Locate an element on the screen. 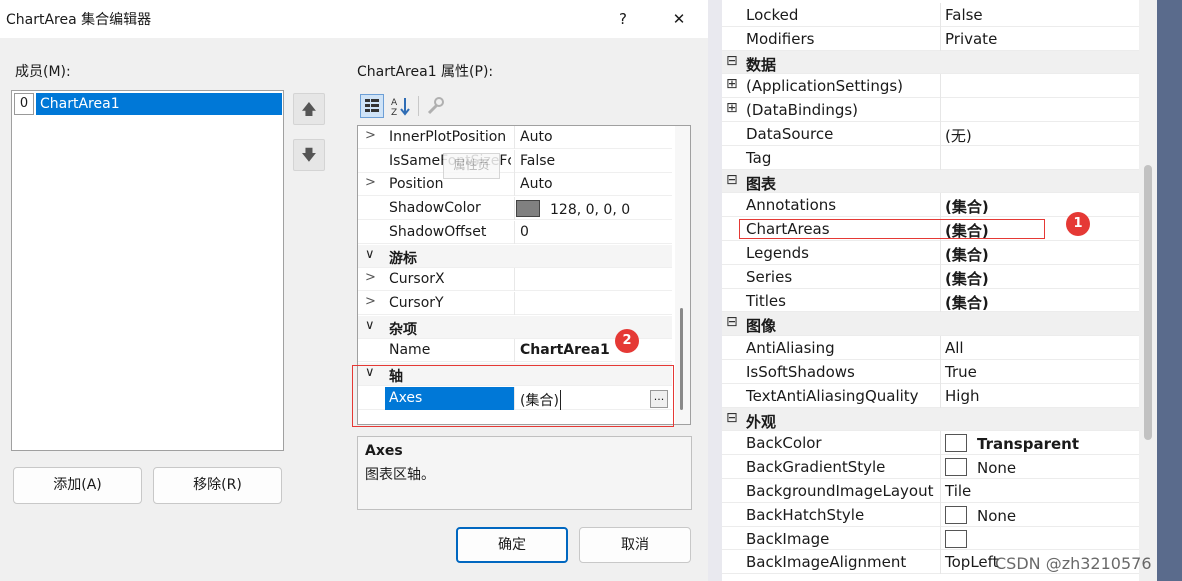  panel-property-value: All is located at coordinates (954, 348).